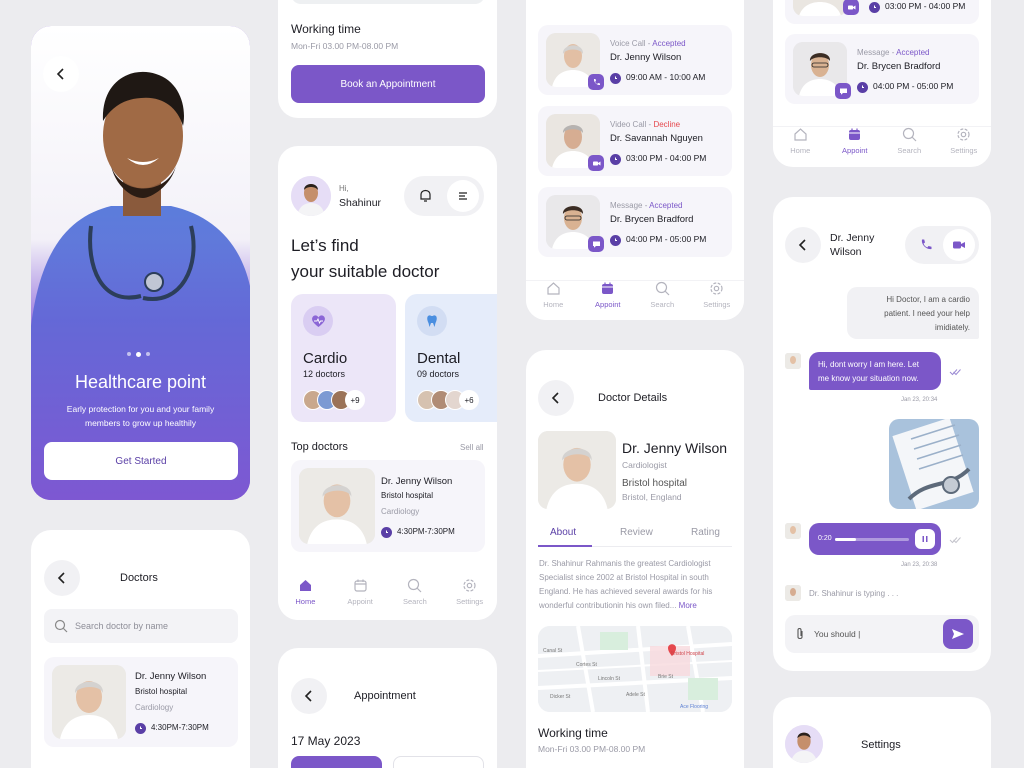  I want to click on doctor-time-label: 4:30PM-7:30PM, so click(426, 531).